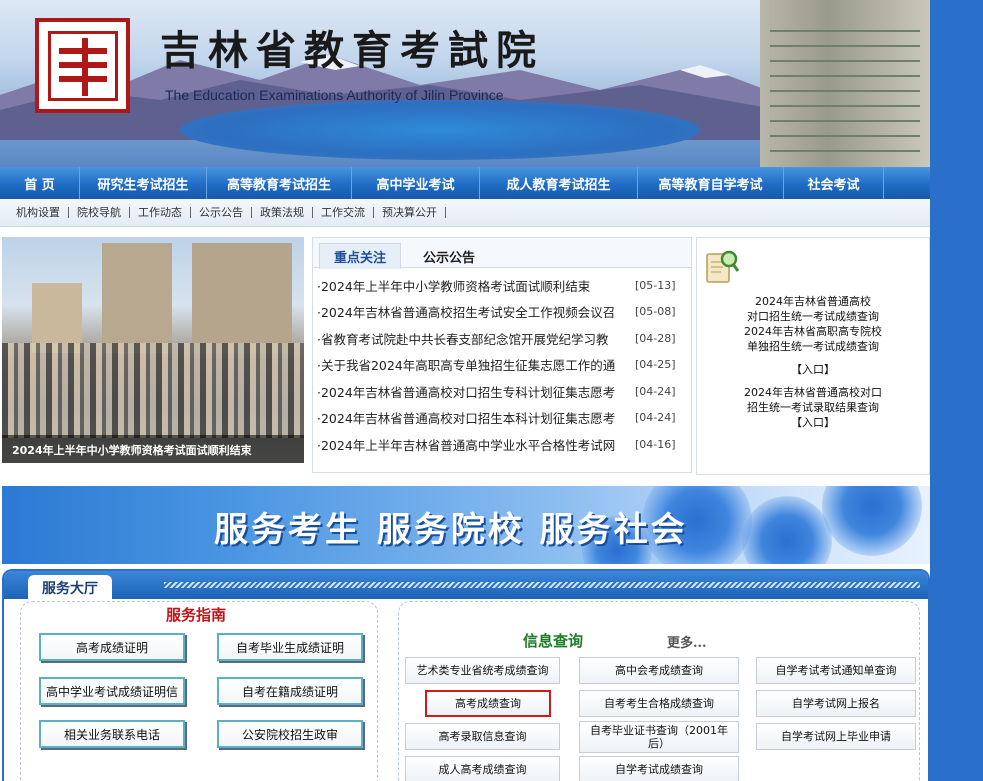  Describe the element at coordinates (553, 641) in the screenshot. I see `info-query-title: 信息查询` at that location.